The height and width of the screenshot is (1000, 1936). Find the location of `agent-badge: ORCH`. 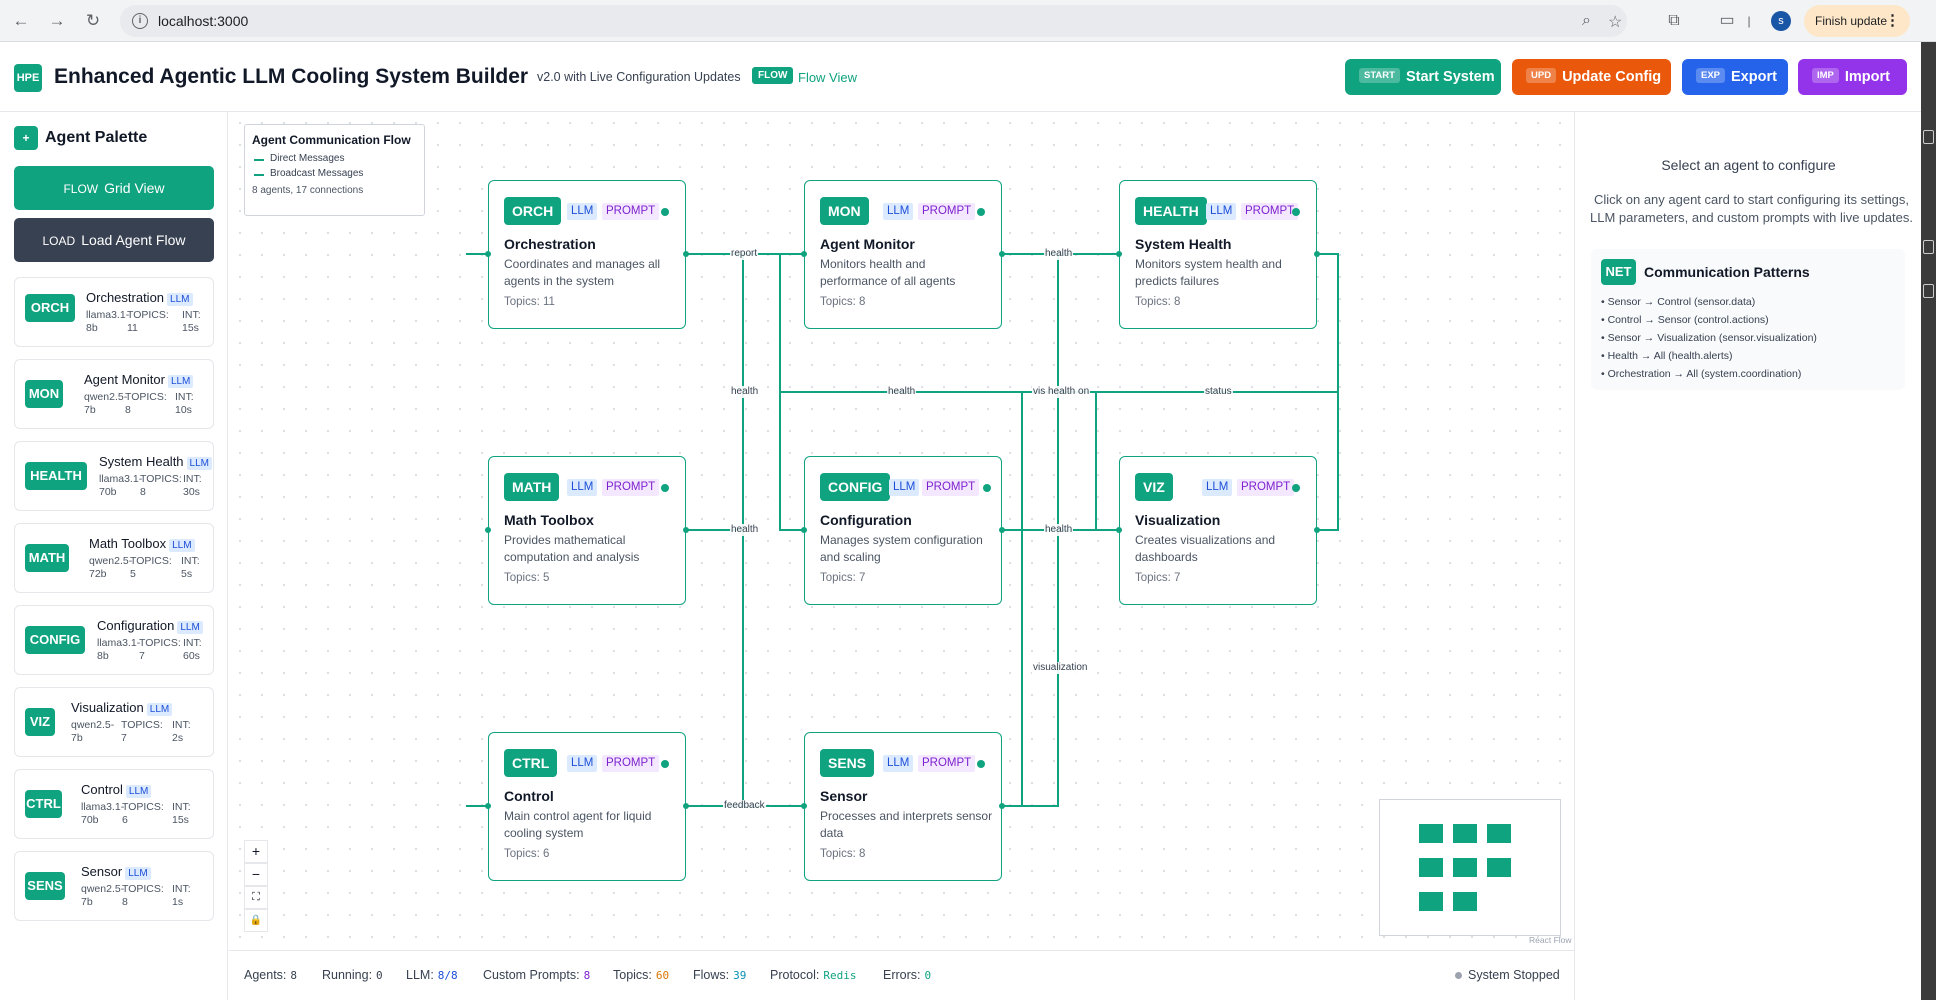

agent-badge: ORCH is located at coordinates (50, 308).